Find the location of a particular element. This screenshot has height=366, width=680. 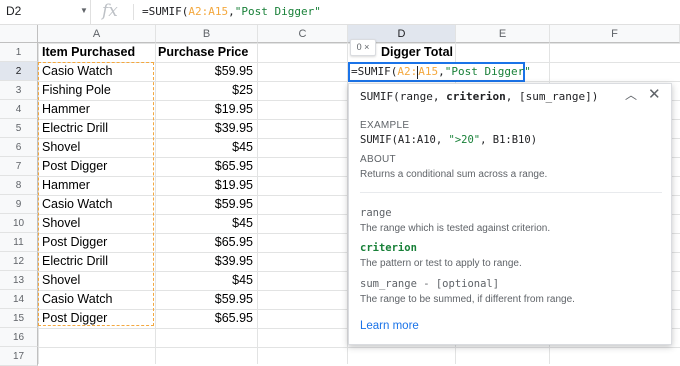

row-header: 5 is located at coordinates (19, 128).